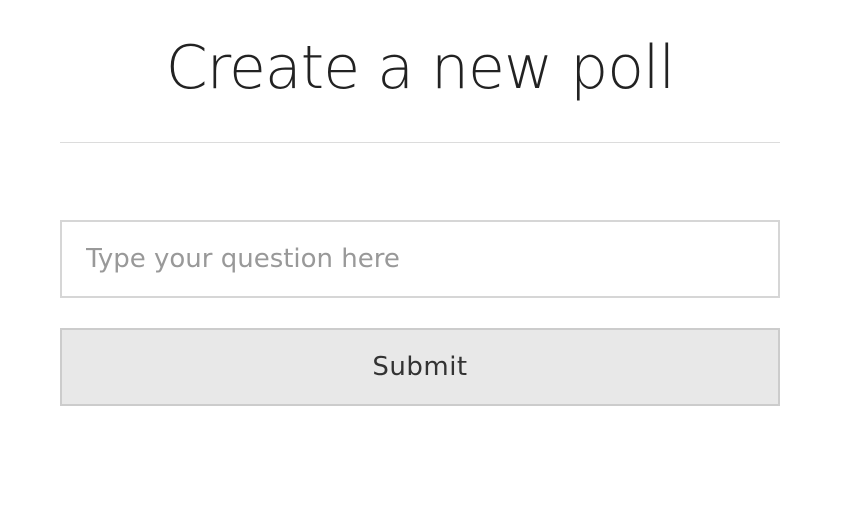  Describe the element at coordinates (420, 142) in the screenshot. I see `title-divider` at that location.